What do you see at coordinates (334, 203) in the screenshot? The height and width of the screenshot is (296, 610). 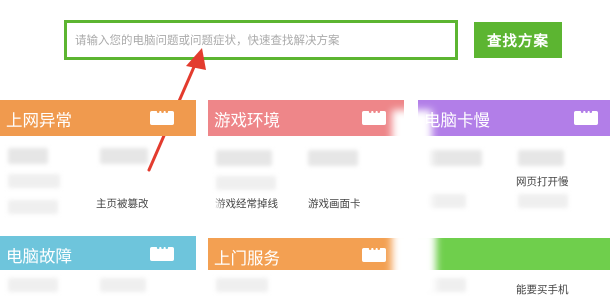 I see `card-item: 游戏画面卡` at bounding box center [334, 203].